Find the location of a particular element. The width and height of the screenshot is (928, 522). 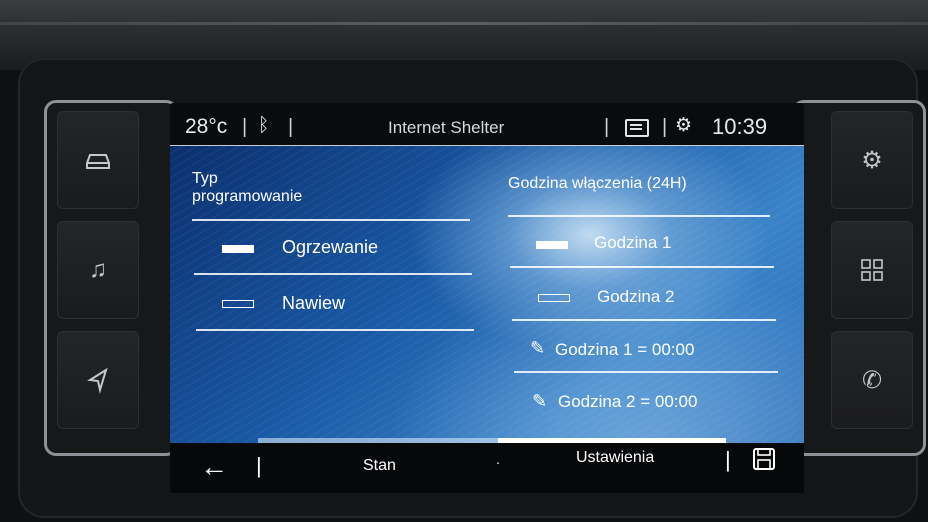

car-button is located at coordinates (98, 160).